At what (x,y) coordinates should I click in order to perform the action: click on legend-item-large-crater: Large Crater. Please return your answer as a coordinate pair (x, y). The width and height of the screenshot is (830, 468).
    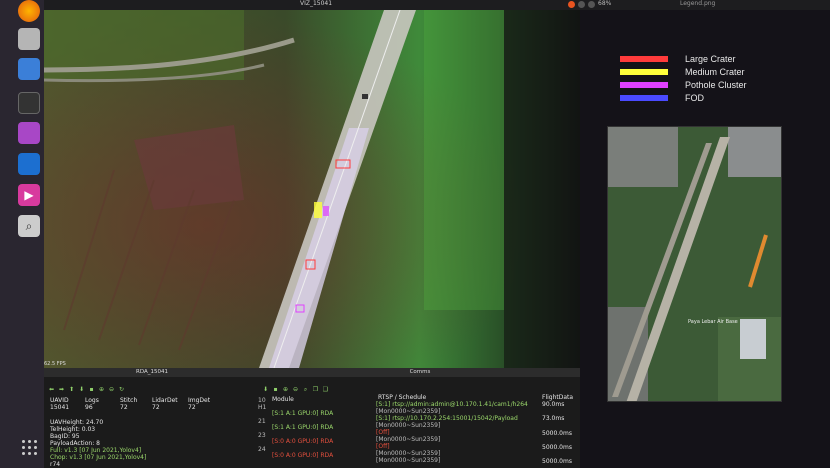
    Looking at the image, I should click on (683, 58).